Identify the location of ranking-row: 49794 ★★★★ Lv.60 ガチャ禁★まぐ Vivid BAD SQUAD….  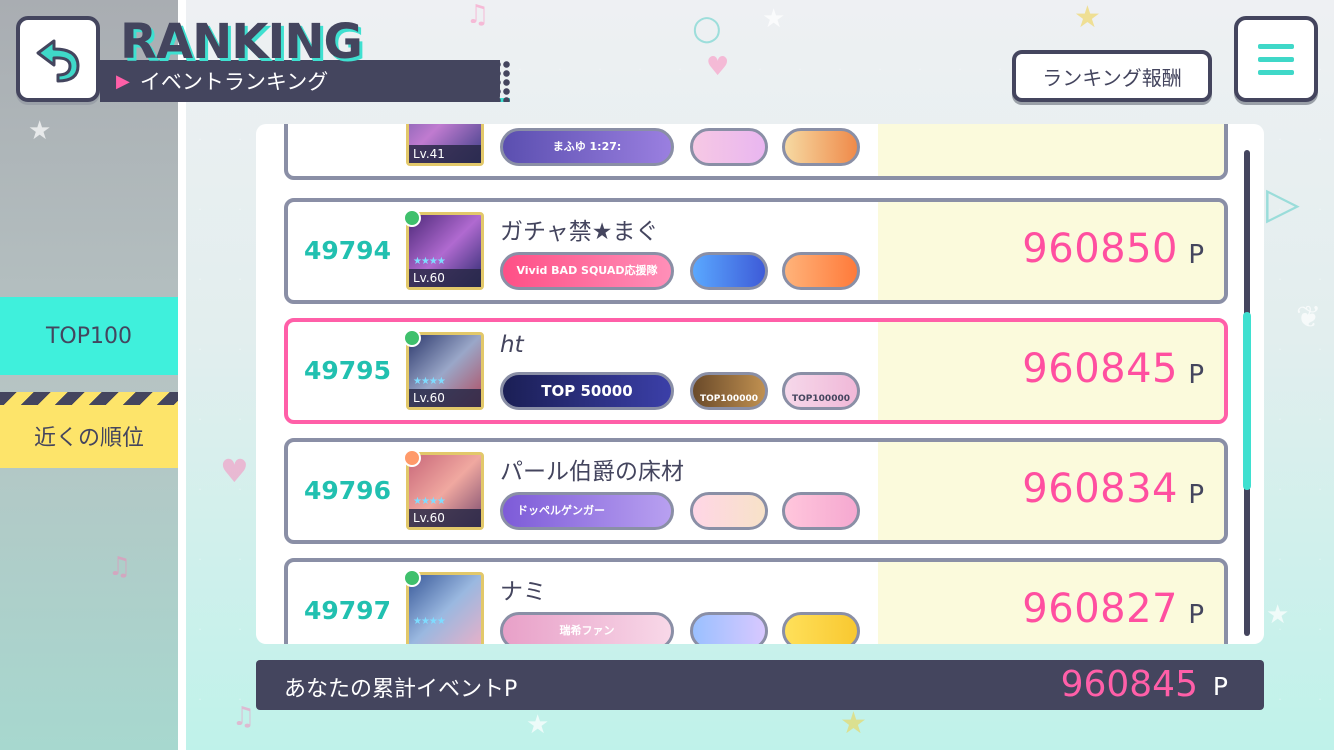
(756, 251).